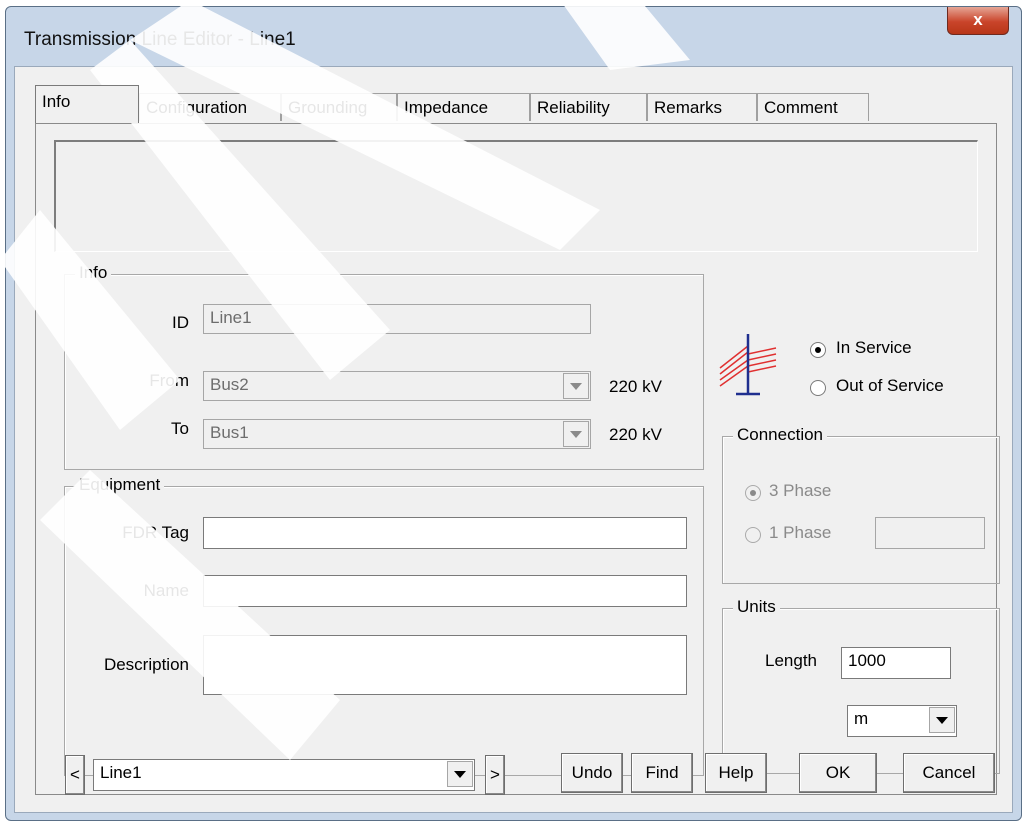 This screenshot has width=1030, height=826. Describe the element at coordinates (800, 490) in the screenshot. I see `three-phase-label: 3 Phase` at that location.